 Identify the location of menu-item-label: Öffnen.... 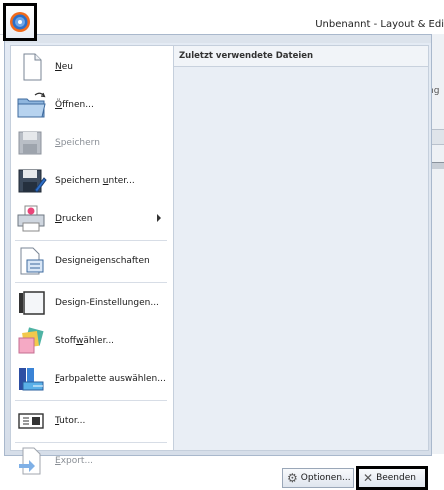
(74, 105).